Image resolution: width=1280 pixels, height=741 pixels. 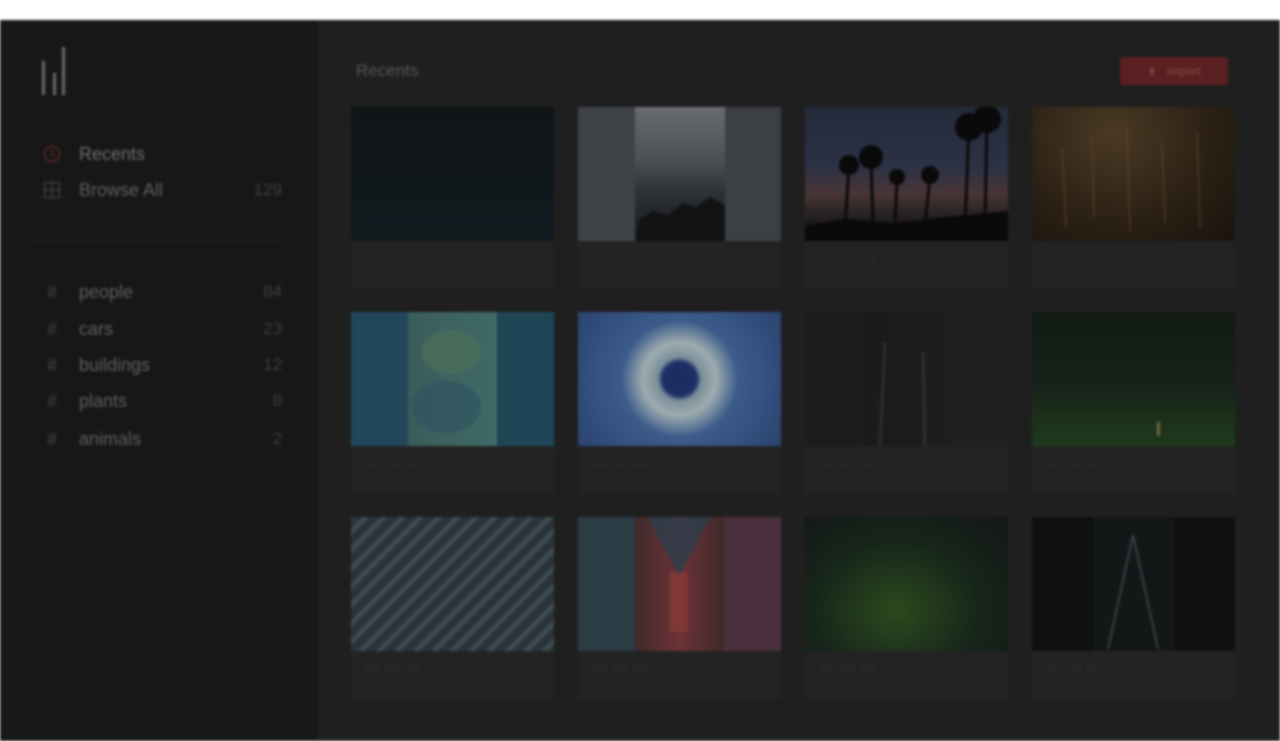 I want to click on clock-icon, so click(x=52, y=154).